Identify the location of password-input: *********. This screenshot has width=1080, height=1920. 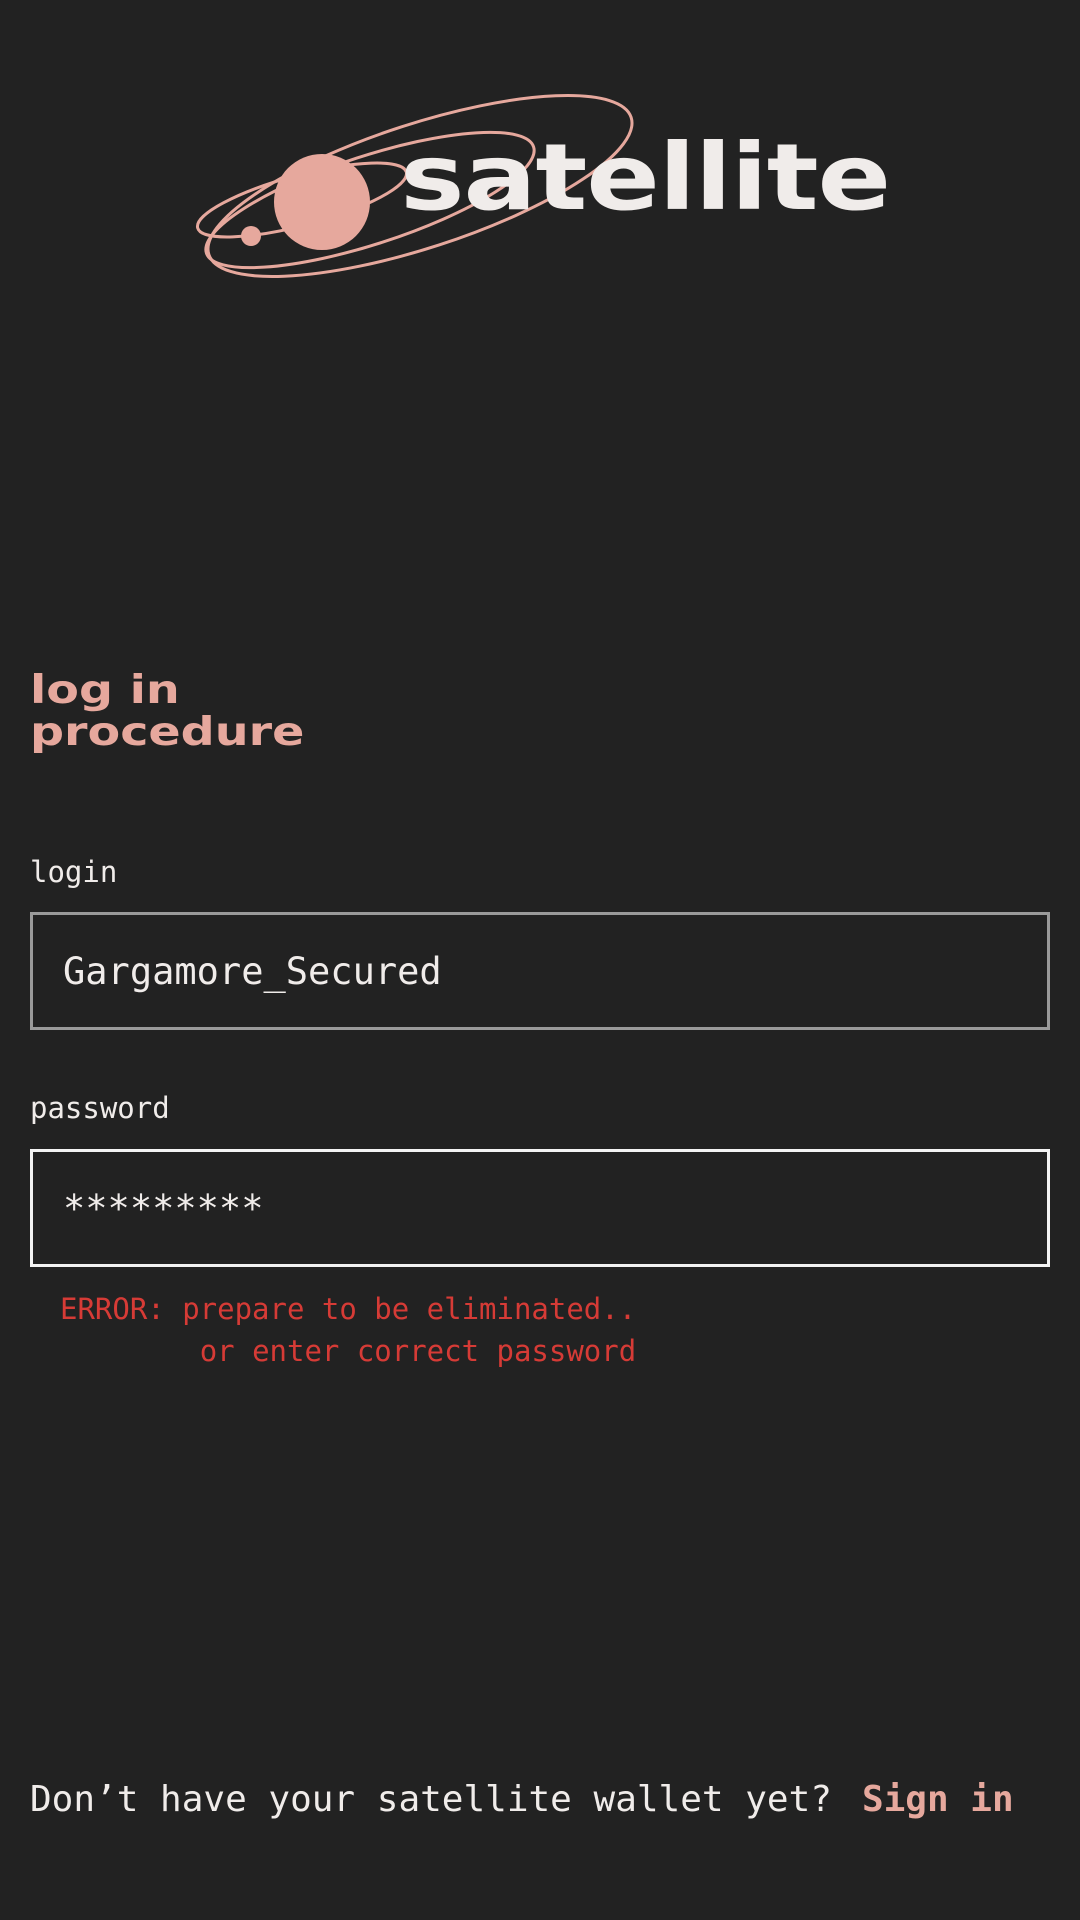
(540, 1208).